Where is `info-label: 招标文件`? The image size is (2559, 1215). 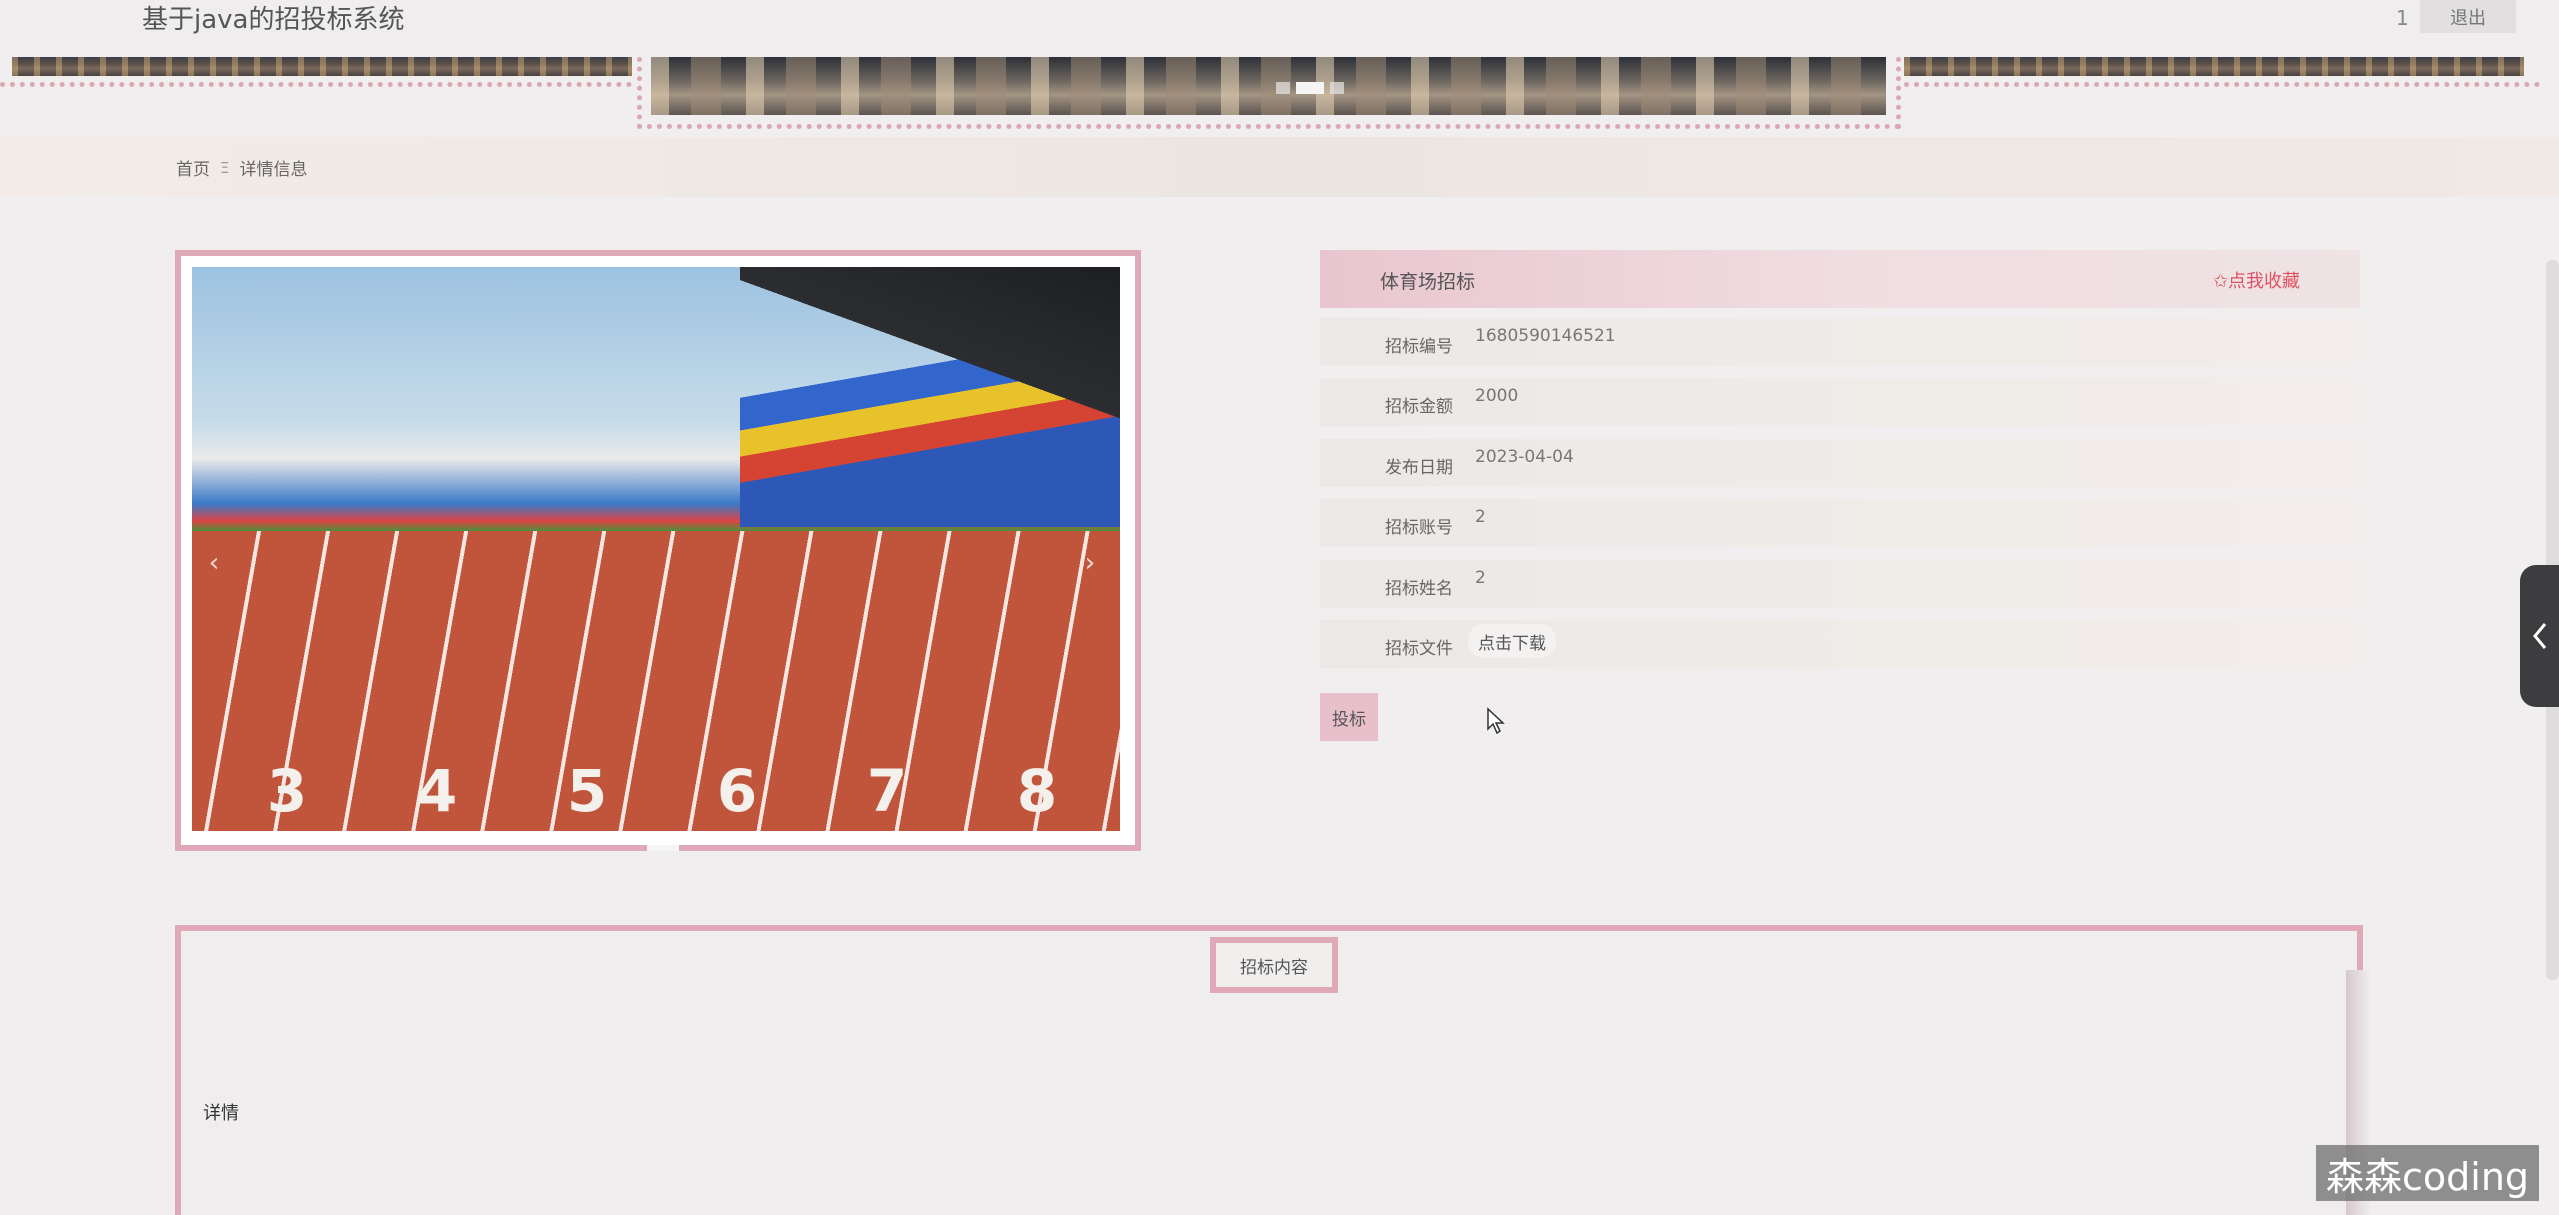 info-label: 招标文件 is located at coordinates (1419, 649).